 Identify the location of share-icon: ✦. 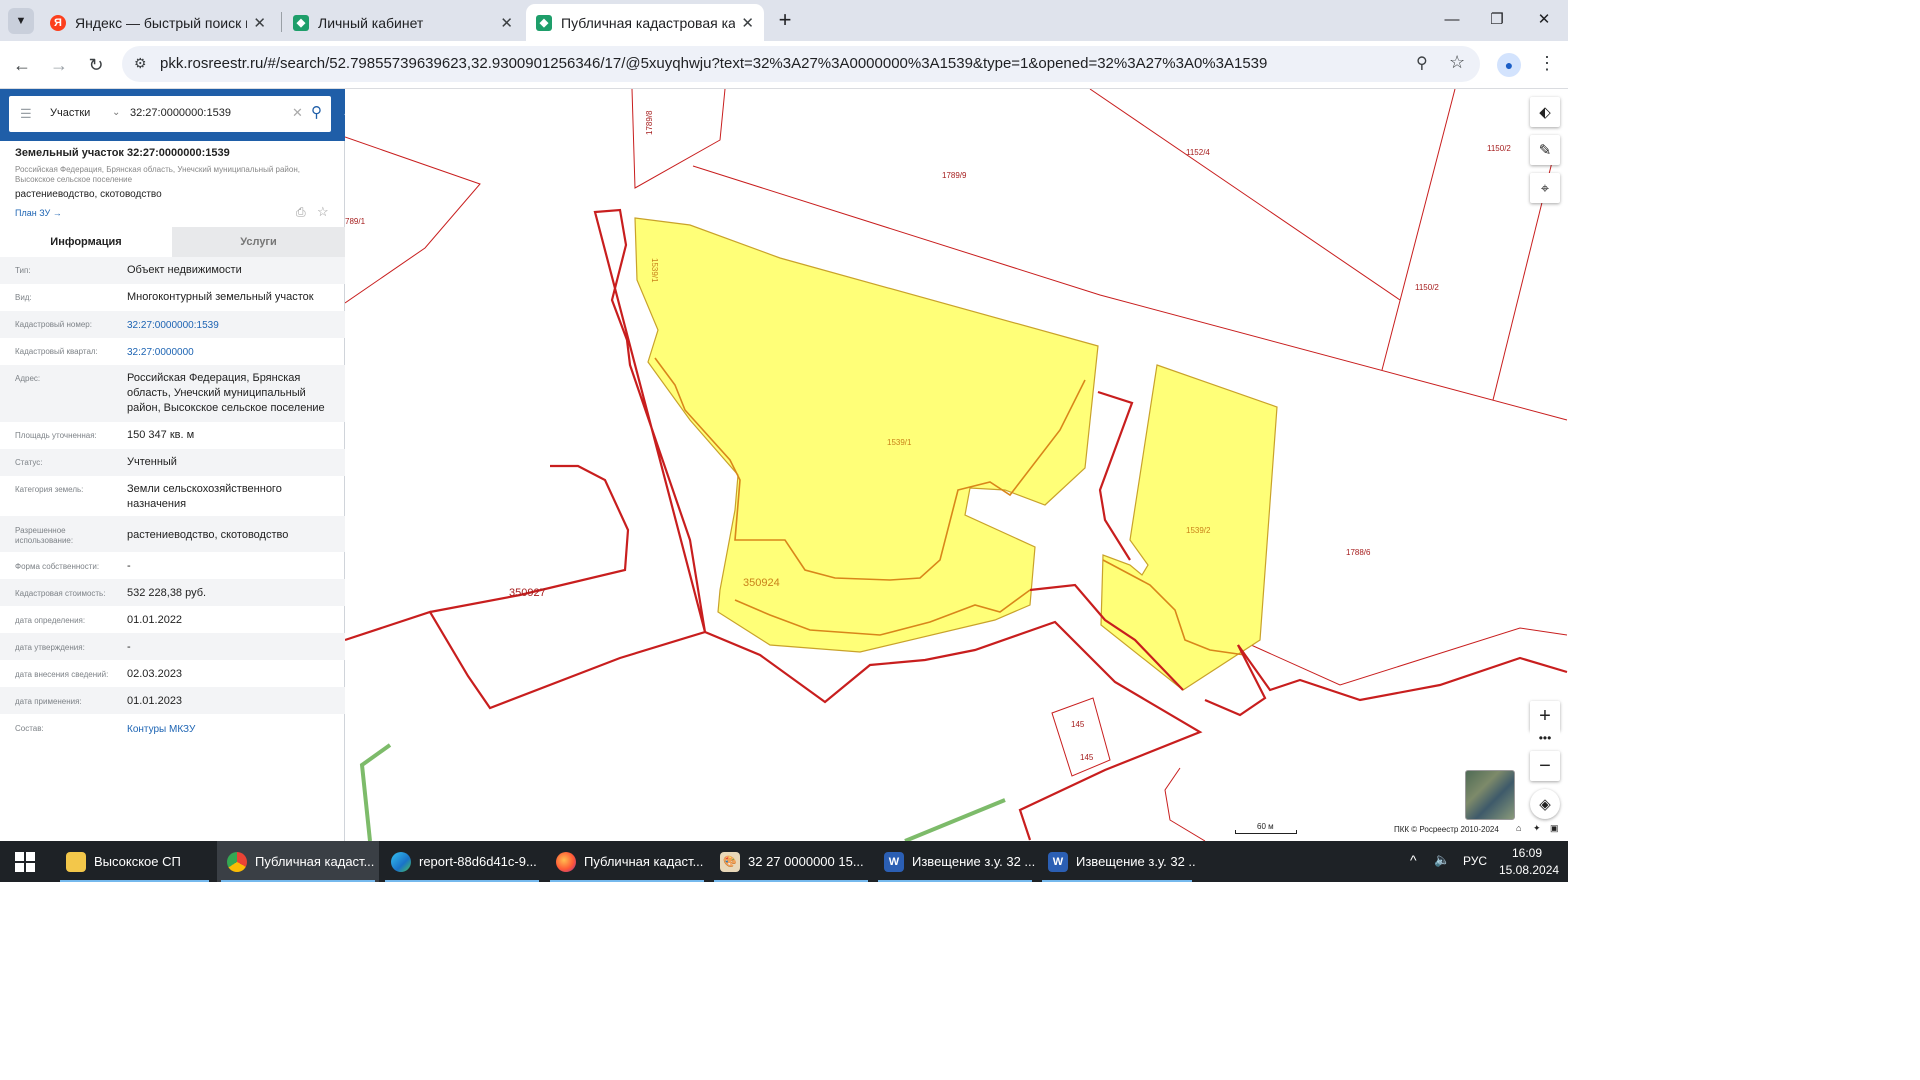
(1537, 828).